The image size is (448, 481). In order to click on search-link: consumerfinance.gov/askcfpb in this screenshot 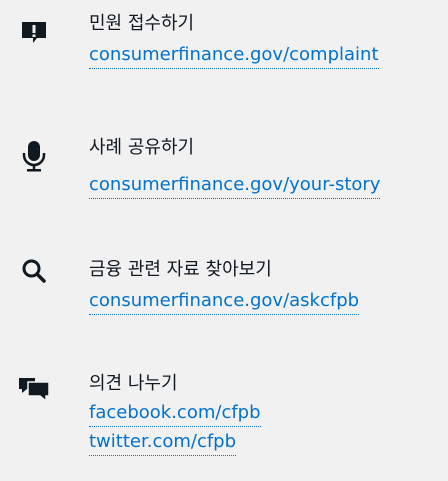, I will do `click(224, 302)`.